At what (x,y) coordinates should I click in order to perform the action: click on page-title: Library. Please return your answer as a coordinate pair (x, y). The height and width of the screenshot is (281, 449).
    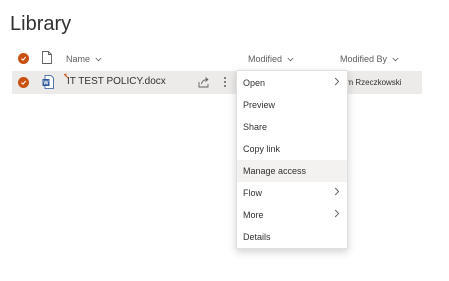
    Looking at the image, I should click on (41, 24).